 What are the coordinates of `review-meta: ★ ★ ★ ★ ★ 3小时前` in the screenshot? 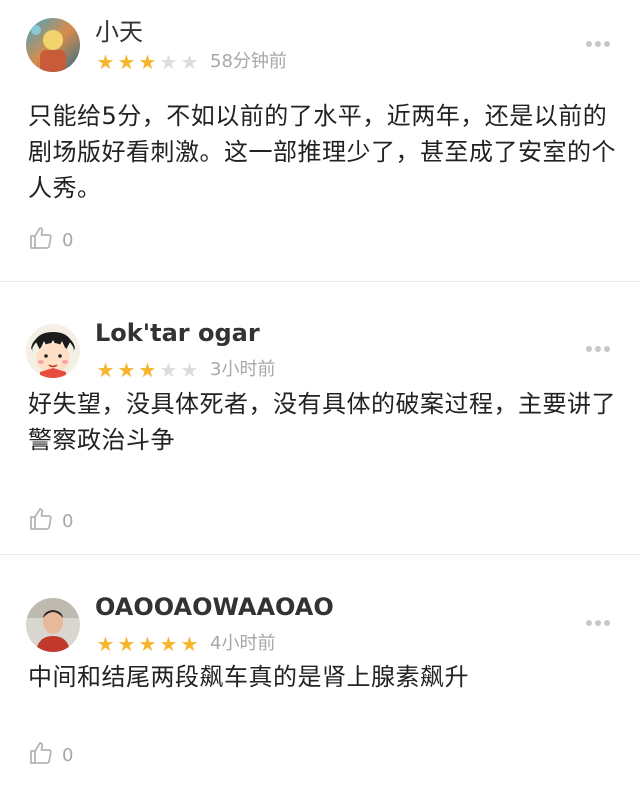 It's located at (185, 370).